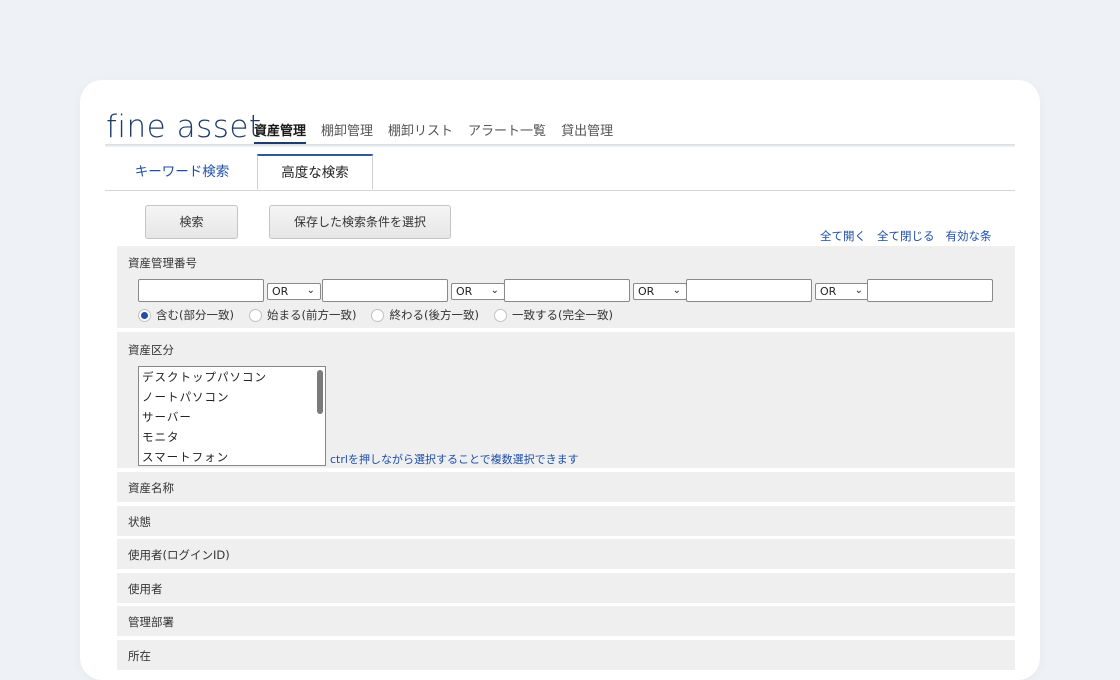  I want to click on nav-item-inventory: 棚卸管理, so click(347, 132).